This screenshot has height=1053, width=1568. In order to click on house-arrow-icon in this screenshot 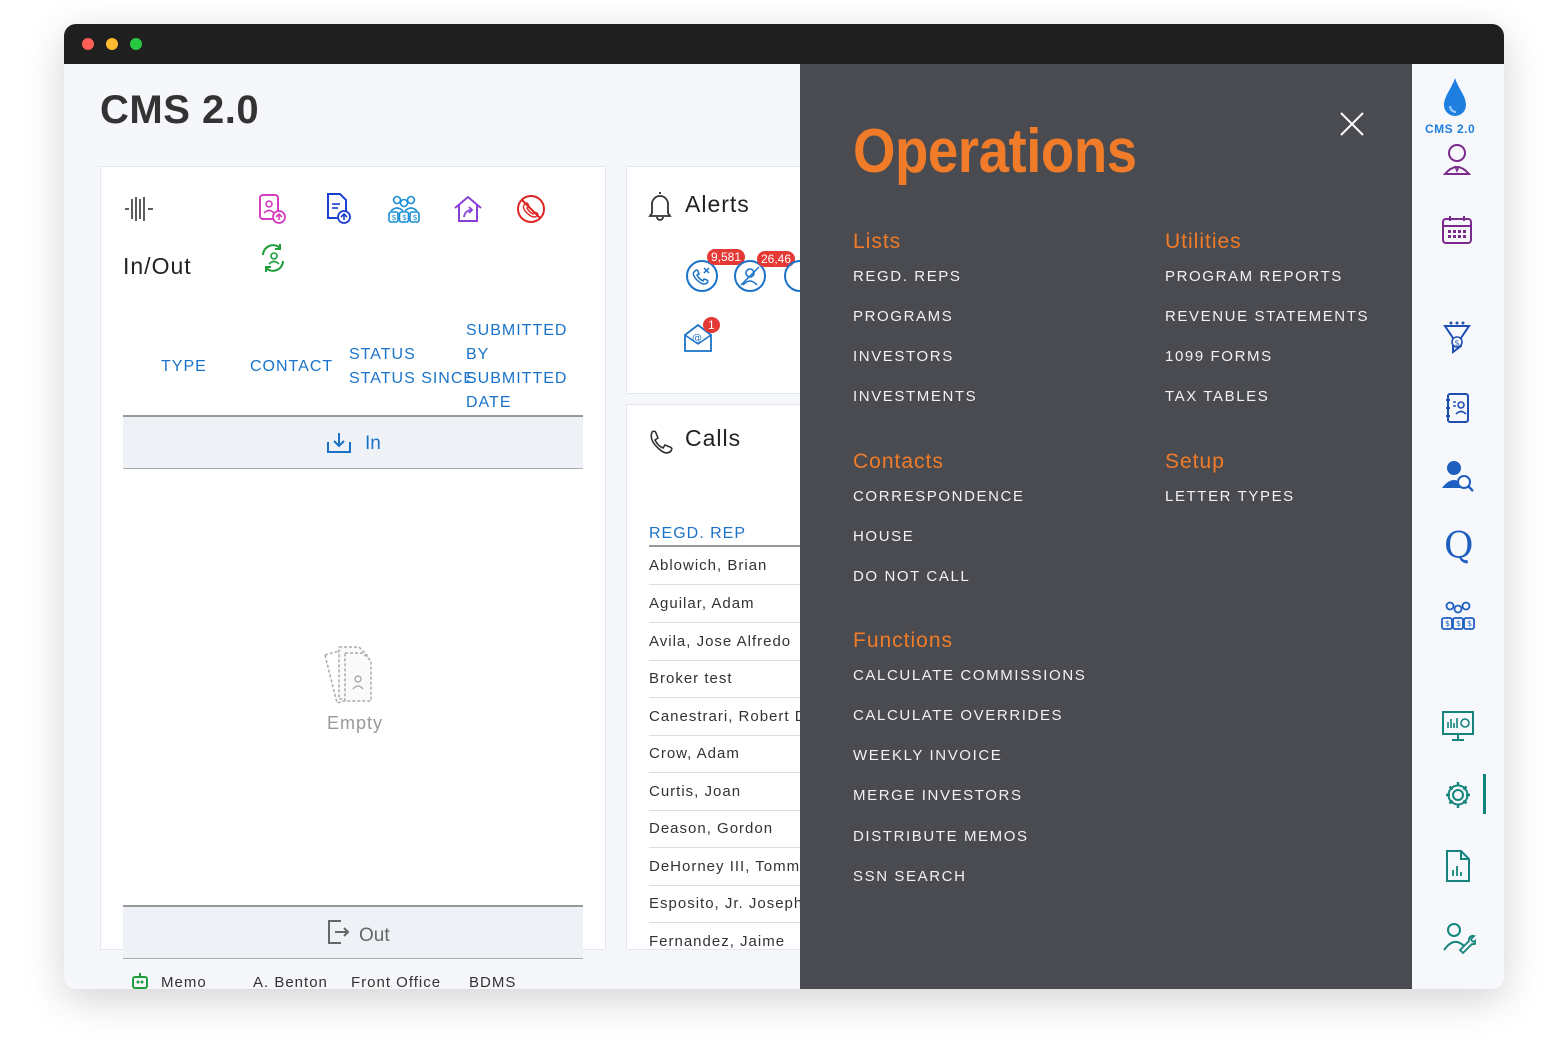, I will do `click(468, 209)`.